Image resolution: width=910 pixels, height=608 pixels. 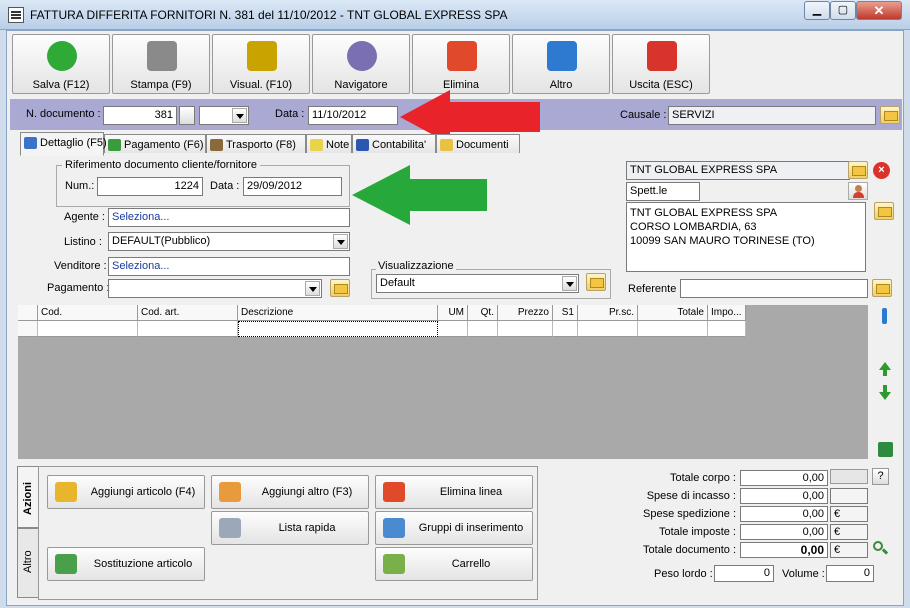 What do you see at coordinates (880, 548) in the screenshot?
I see `zoom-totals-icon` at bounding box center [880, 548].